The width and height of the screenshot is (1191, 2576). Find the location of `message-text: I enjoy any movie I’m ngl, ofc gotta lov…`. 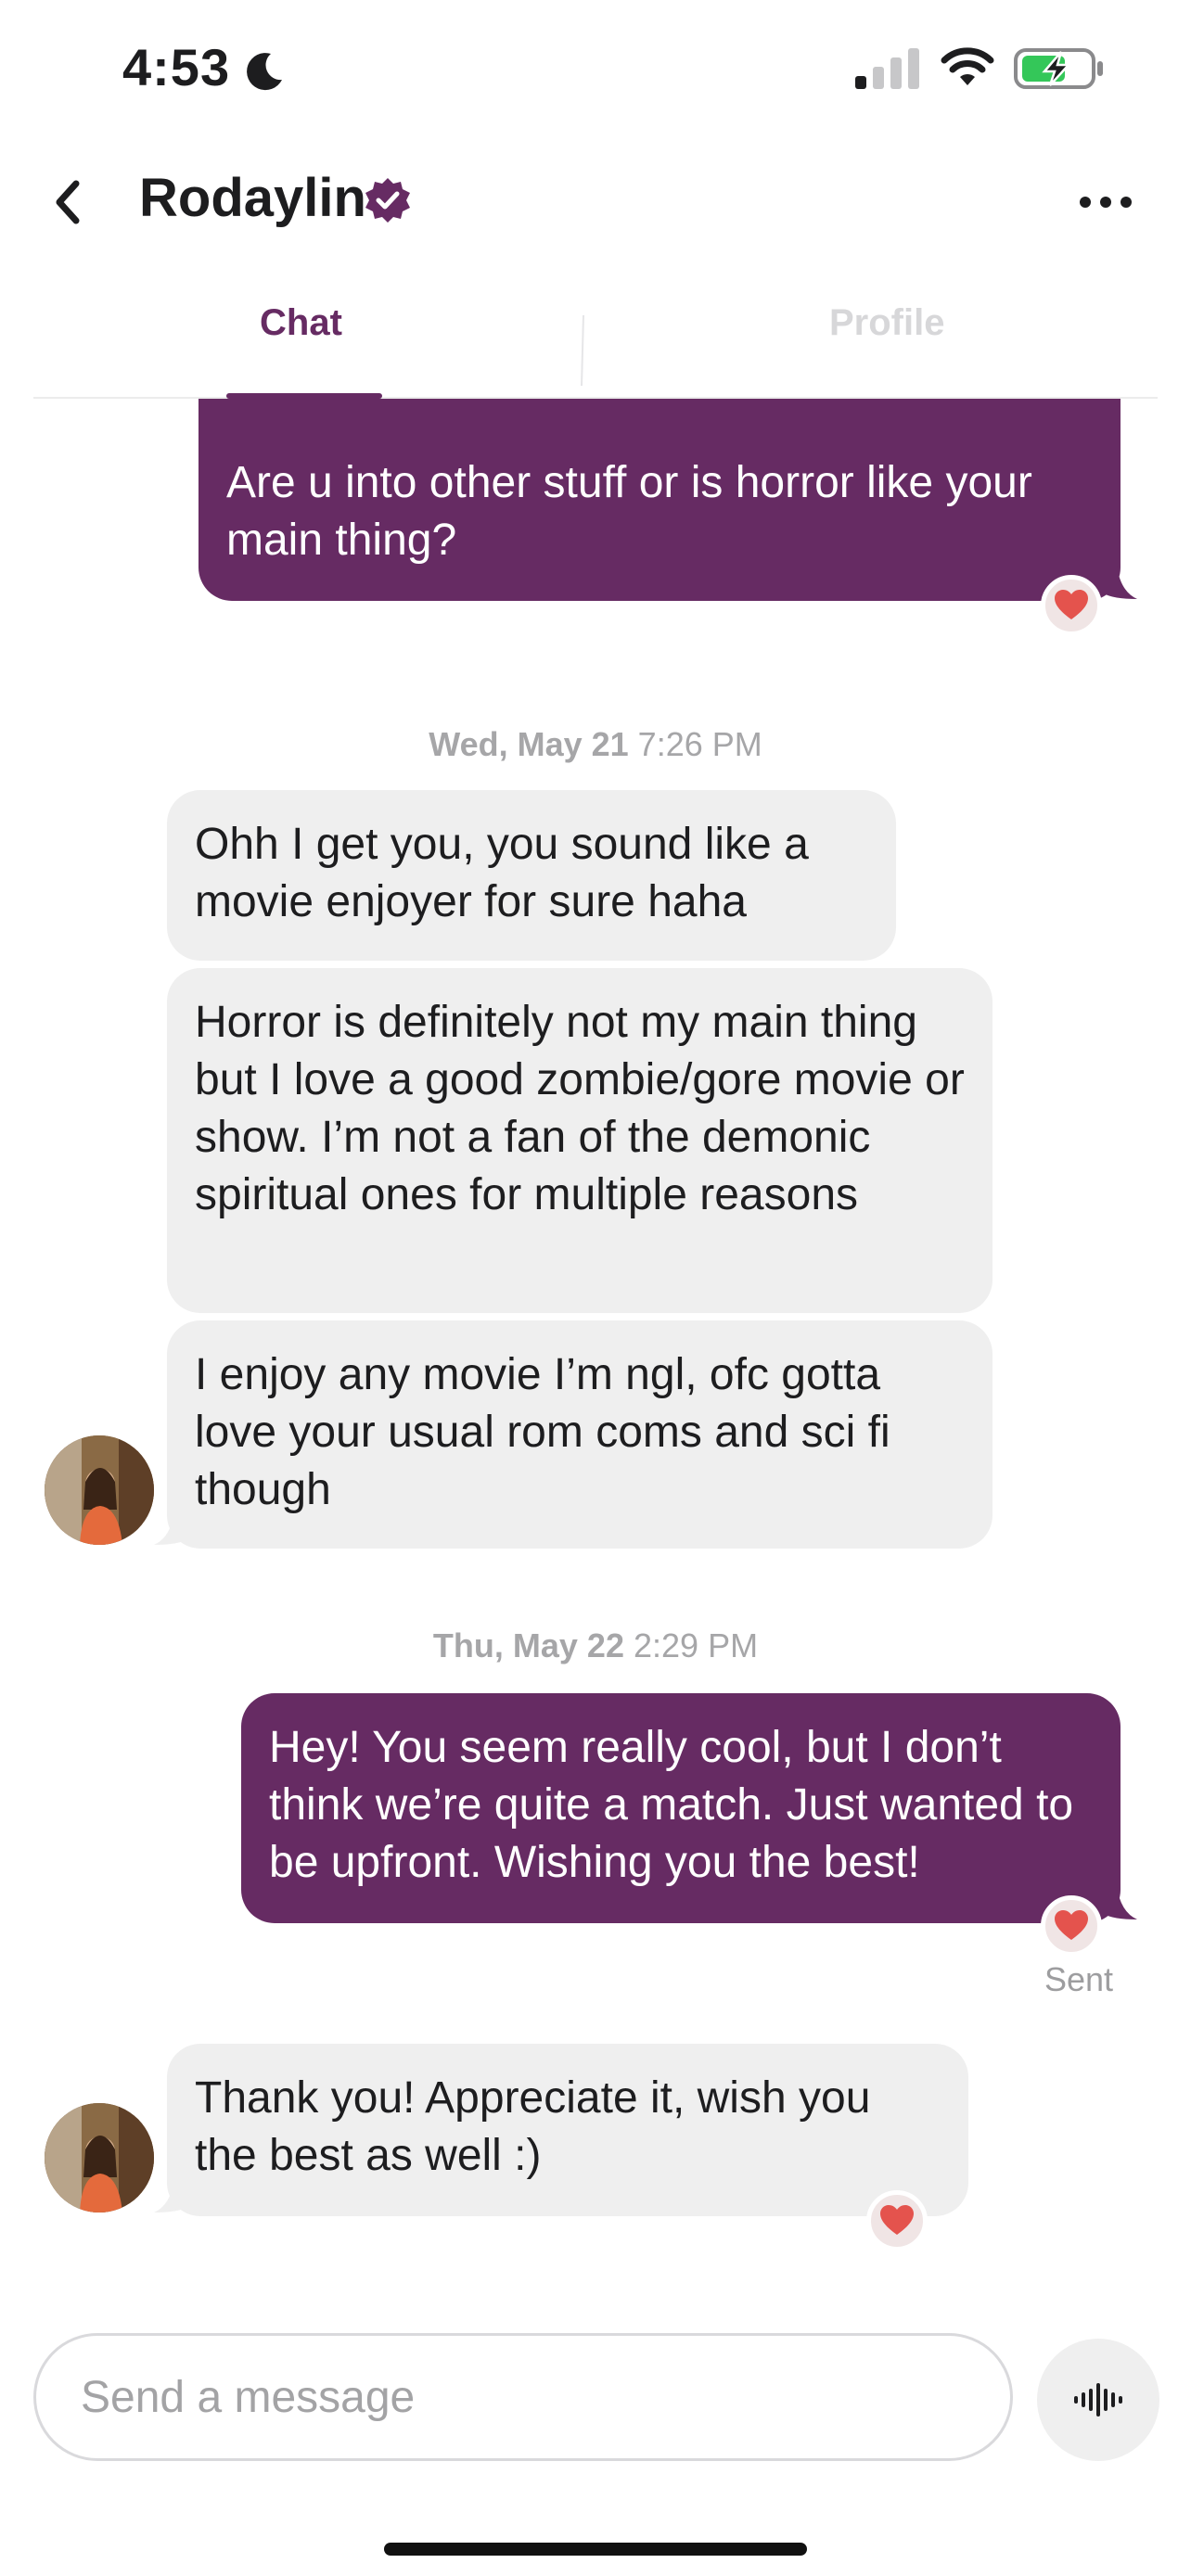

message-text: I enjoy any movie I’m ngl, ofc gotta lov… is located at coordinates (542, 1432).